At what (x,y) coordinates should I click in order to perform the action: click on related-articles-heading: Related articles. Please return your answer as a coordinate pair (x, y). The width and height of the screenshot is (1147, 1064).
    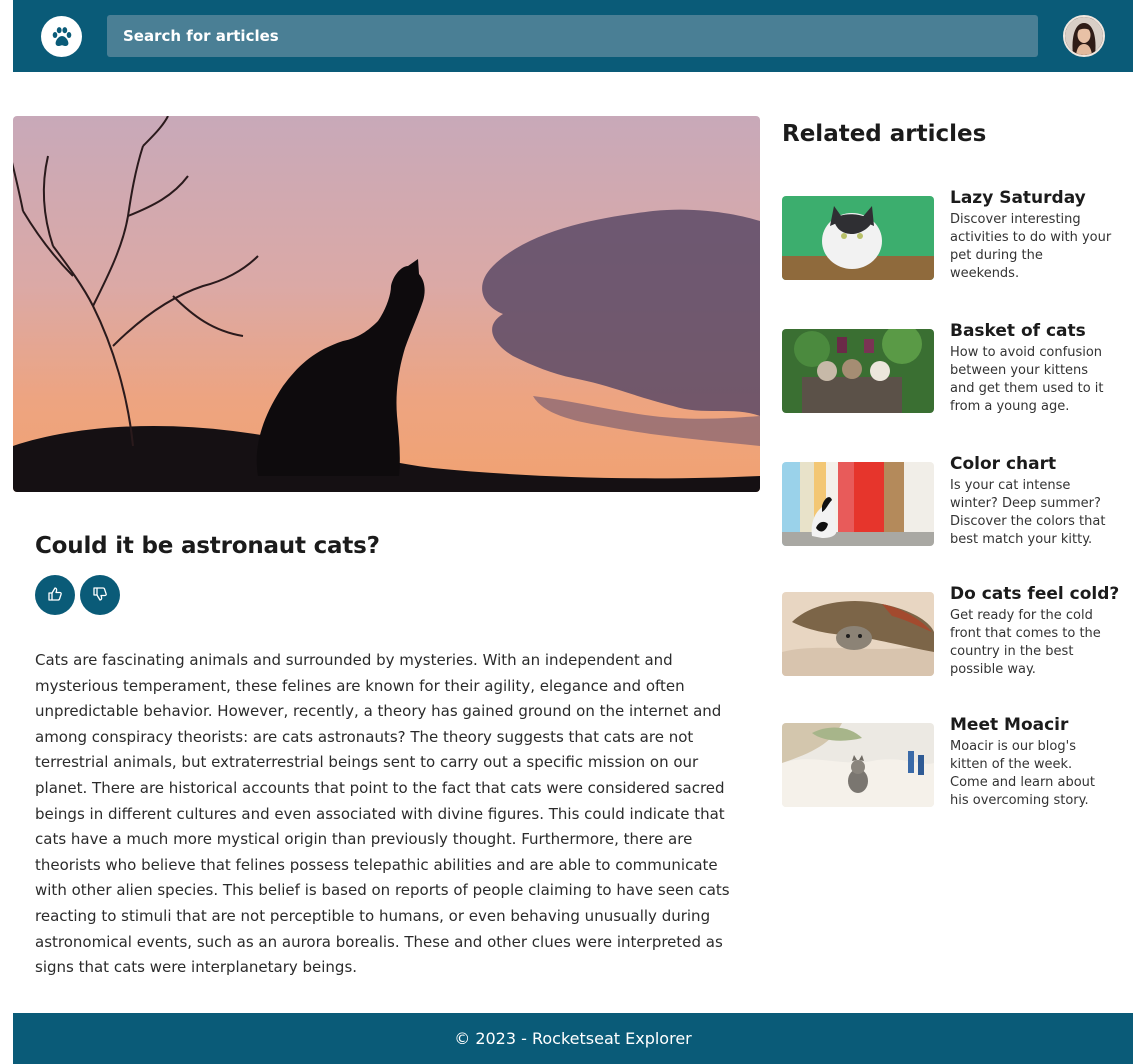
    Looking at the image, I should click on (884, 134).